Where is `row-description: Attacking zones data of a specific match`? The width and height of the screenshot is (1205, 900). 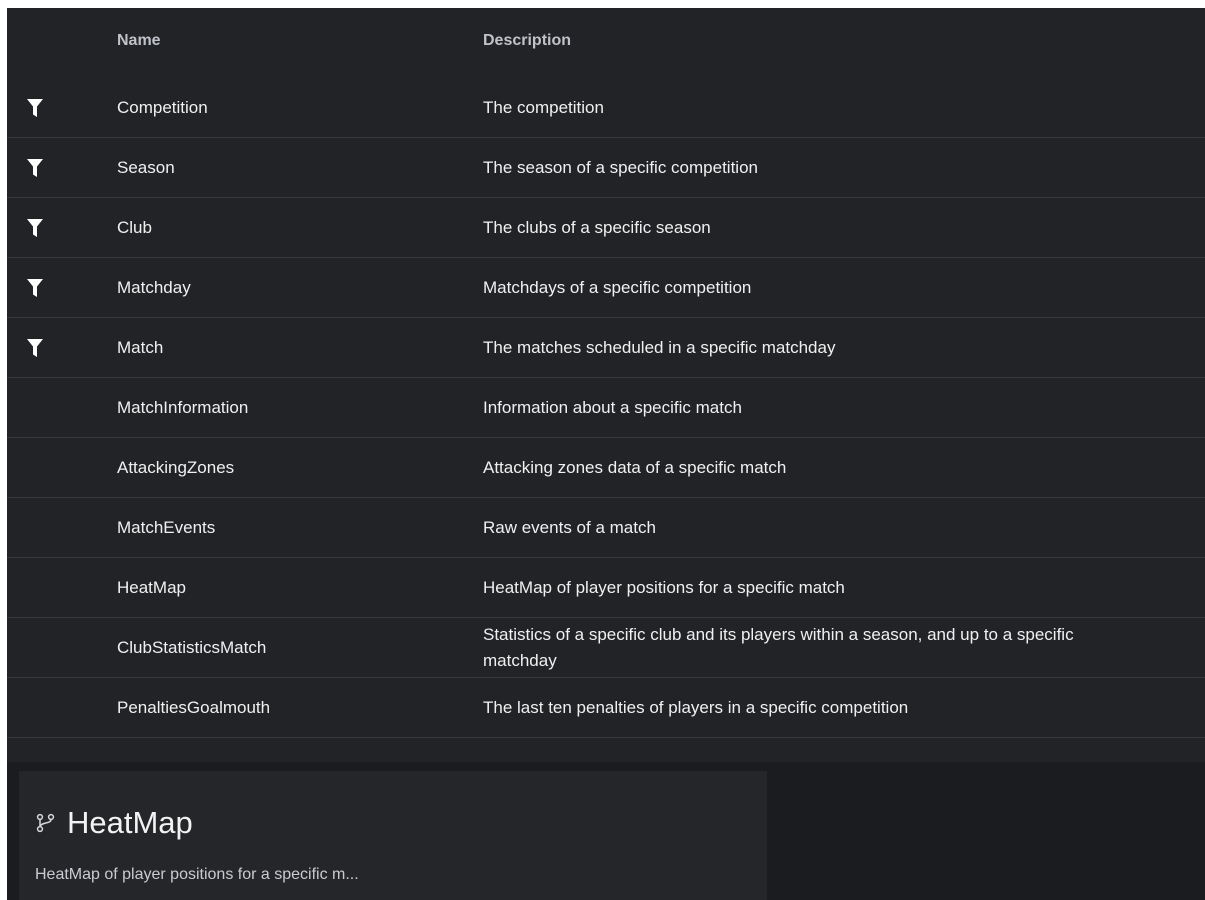
row-description: Attacking zones data of a specific match is located at coordinates (635, 467).